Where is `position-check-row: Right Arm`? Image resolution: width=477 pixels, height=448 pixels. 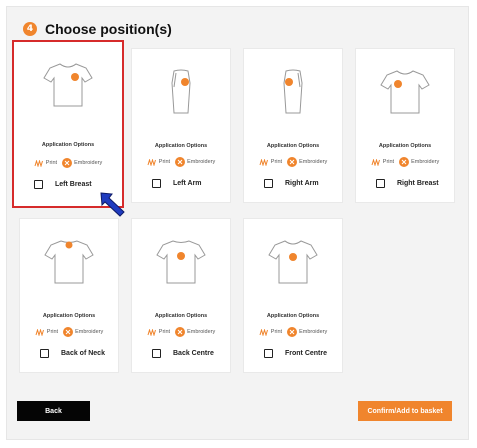
position-check-row: Right Arm is located at coordinates (291, 183).